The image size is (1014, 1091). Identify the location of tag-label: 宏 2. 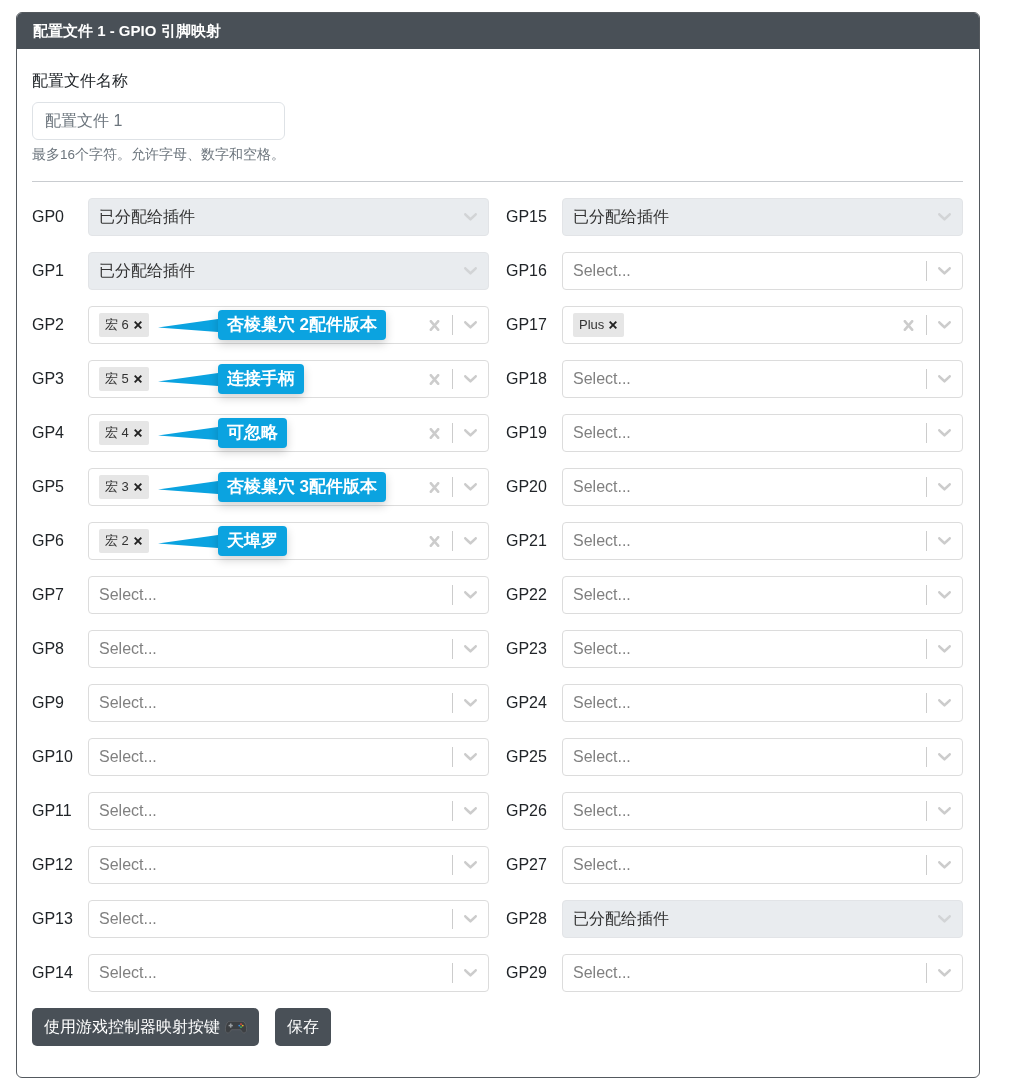
(117, 541).